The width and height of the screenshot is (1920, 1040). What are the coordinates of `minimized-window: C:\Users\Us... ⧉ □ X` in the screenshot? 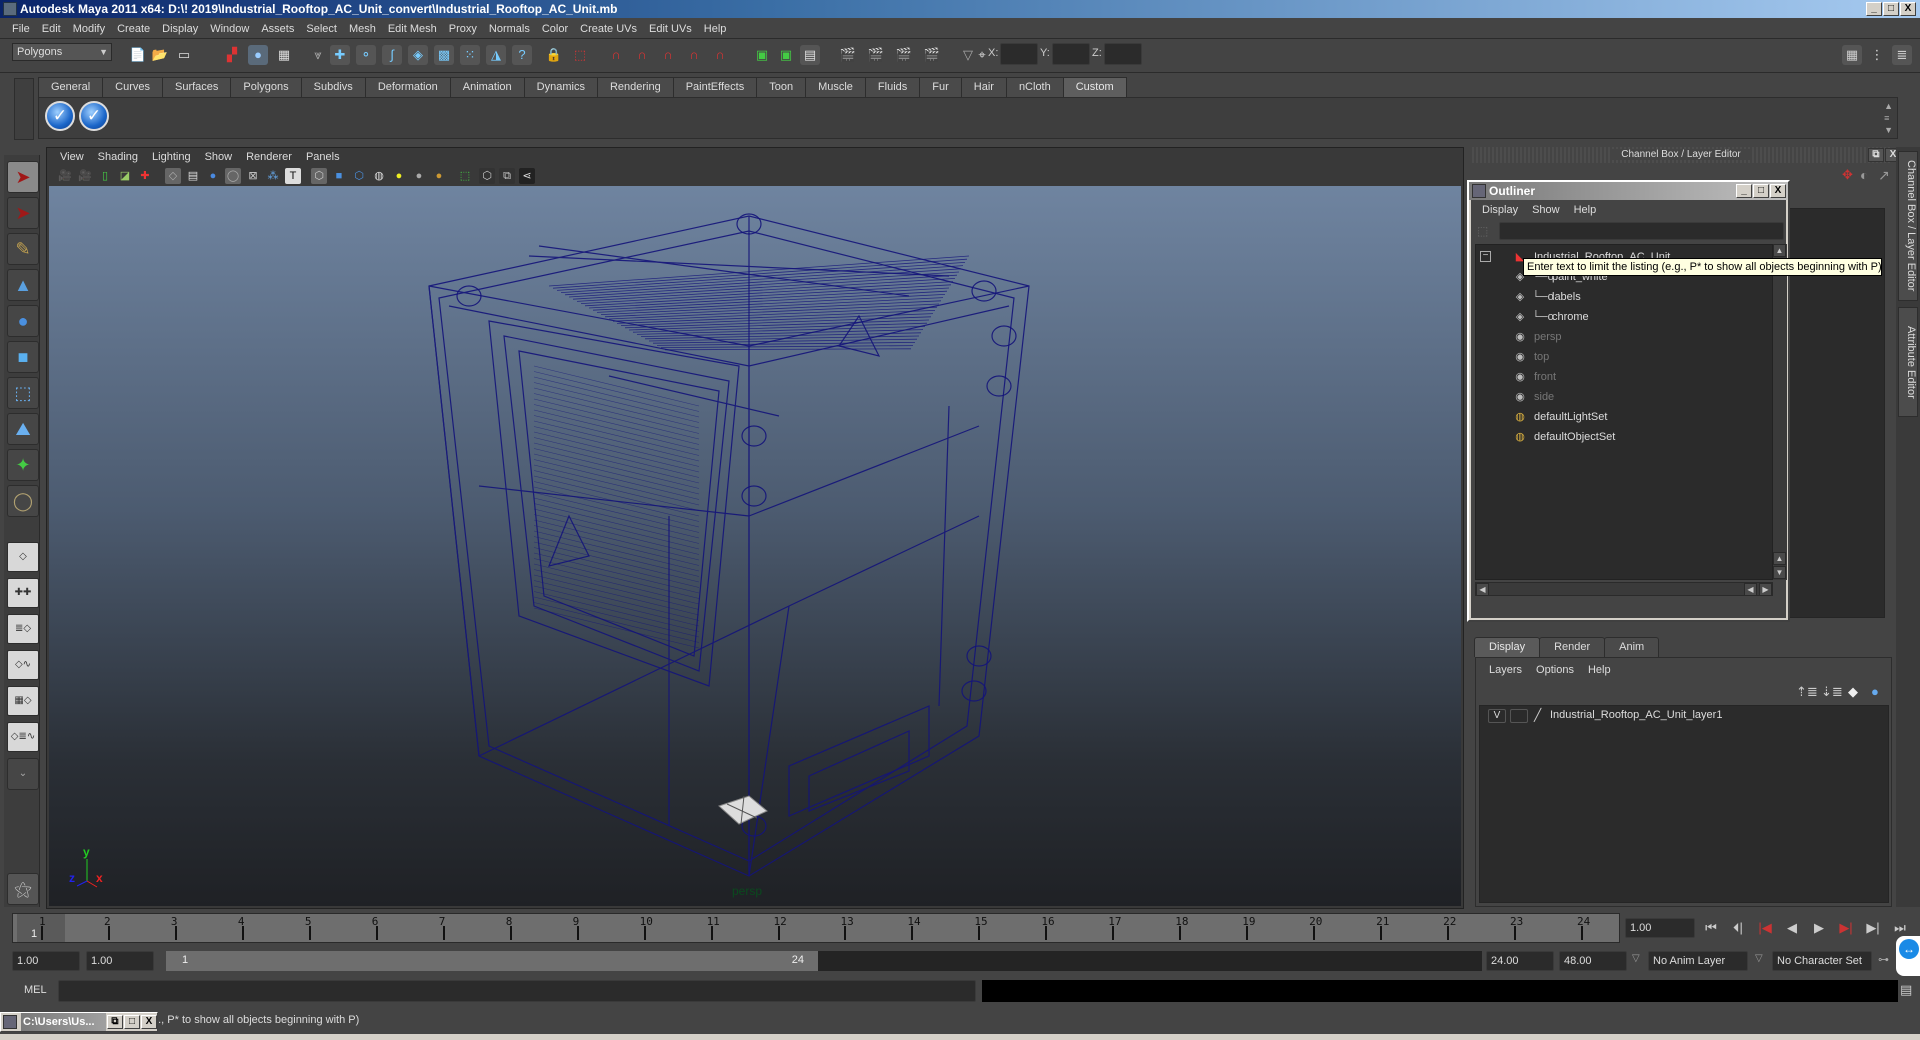 It's located at (79, 1022).